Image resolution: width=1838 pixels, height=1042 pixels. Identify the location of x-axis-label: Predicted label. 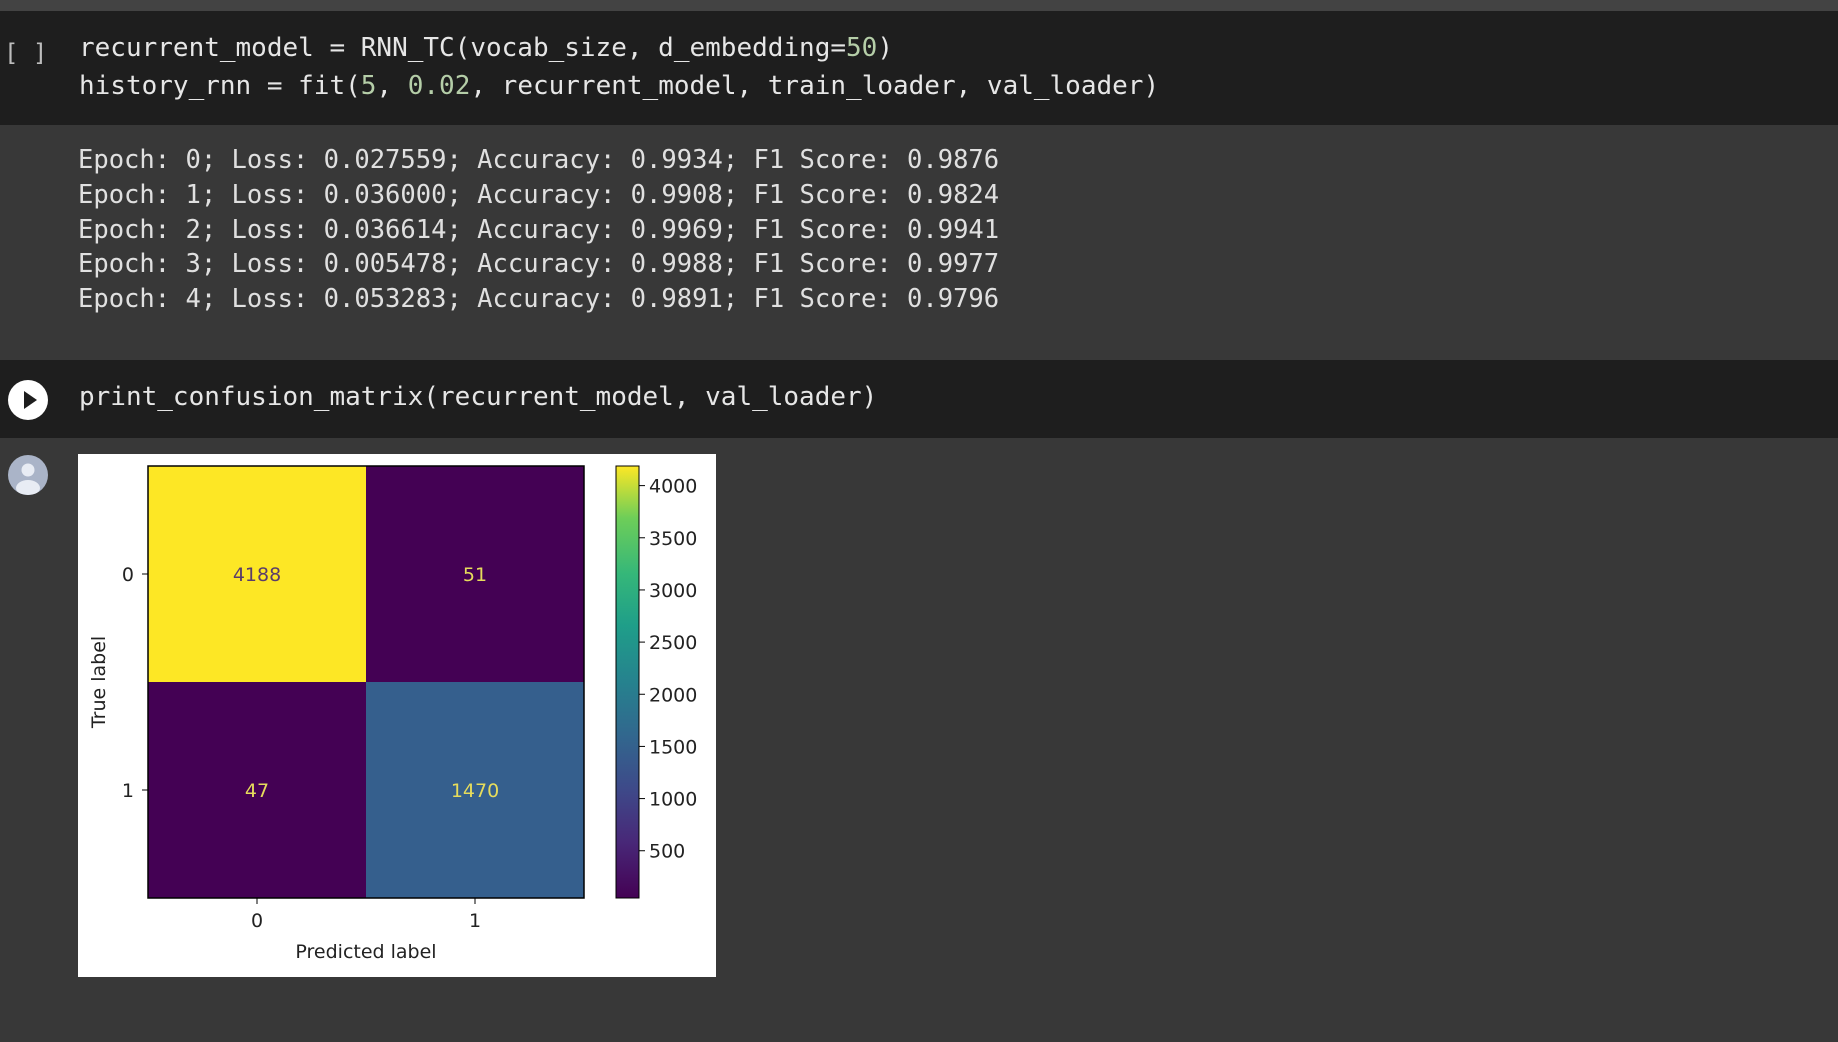
(365, 952).